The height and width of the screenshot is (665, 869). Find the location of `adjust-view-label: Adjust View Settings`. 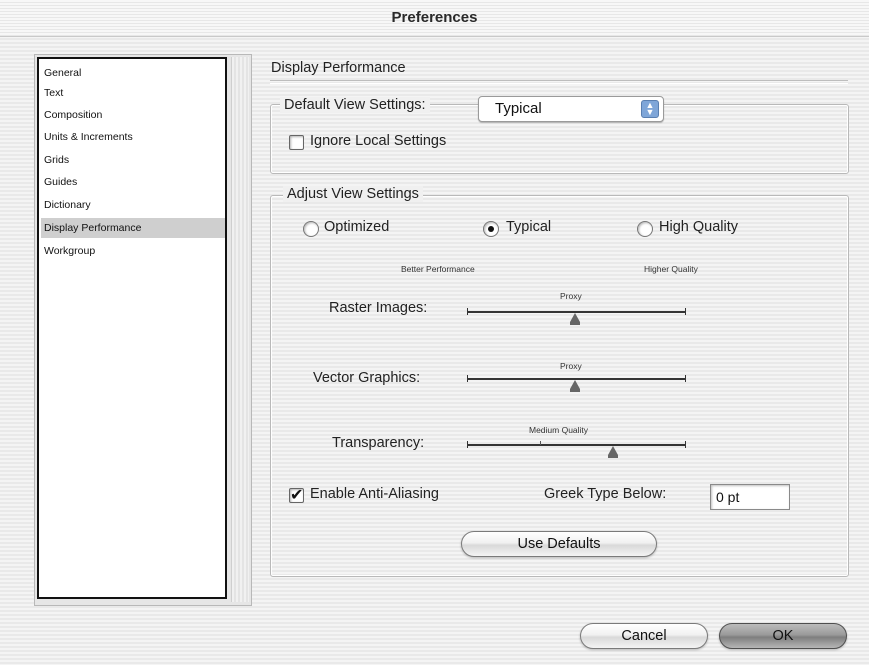

adjust-view-label: Adjust View Settings is located at coordinates (353, 194).